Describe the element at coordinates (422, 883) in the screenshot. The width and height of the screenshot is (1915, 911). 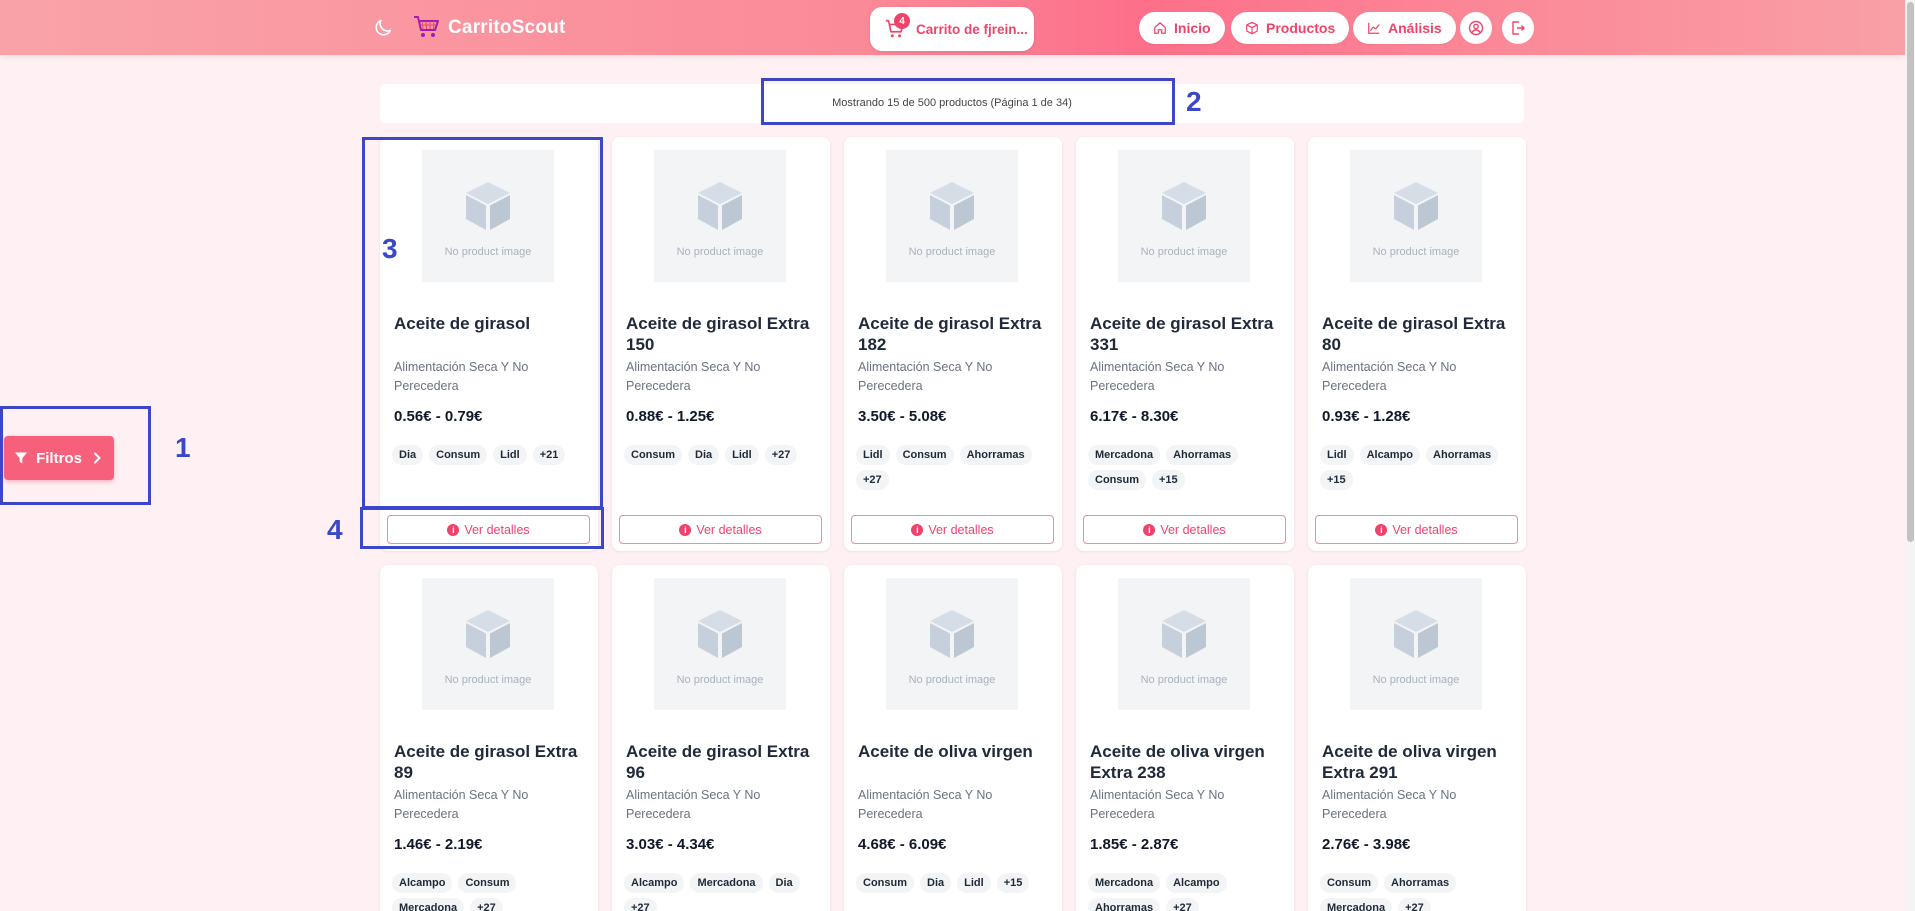
I see `store-tag: Alcampo` at that location.